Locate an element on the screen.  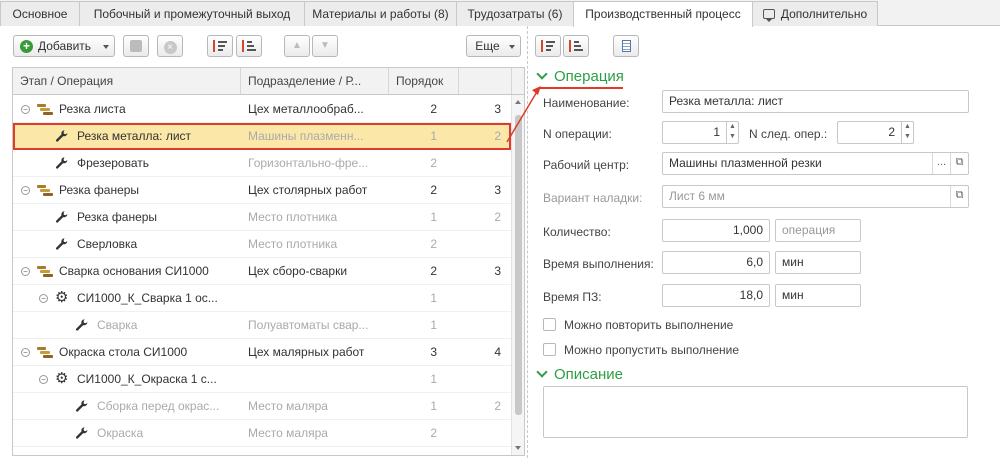
work-center-label: Рабочий центр: is located at coordinates (586, 165).